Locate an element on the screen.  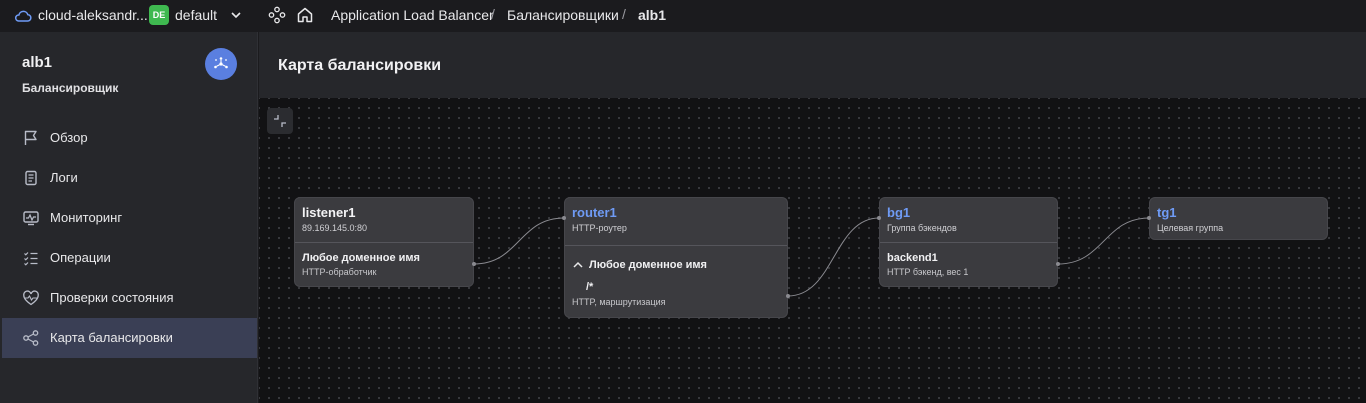
flag-icon is located at coordinates (30, 137).